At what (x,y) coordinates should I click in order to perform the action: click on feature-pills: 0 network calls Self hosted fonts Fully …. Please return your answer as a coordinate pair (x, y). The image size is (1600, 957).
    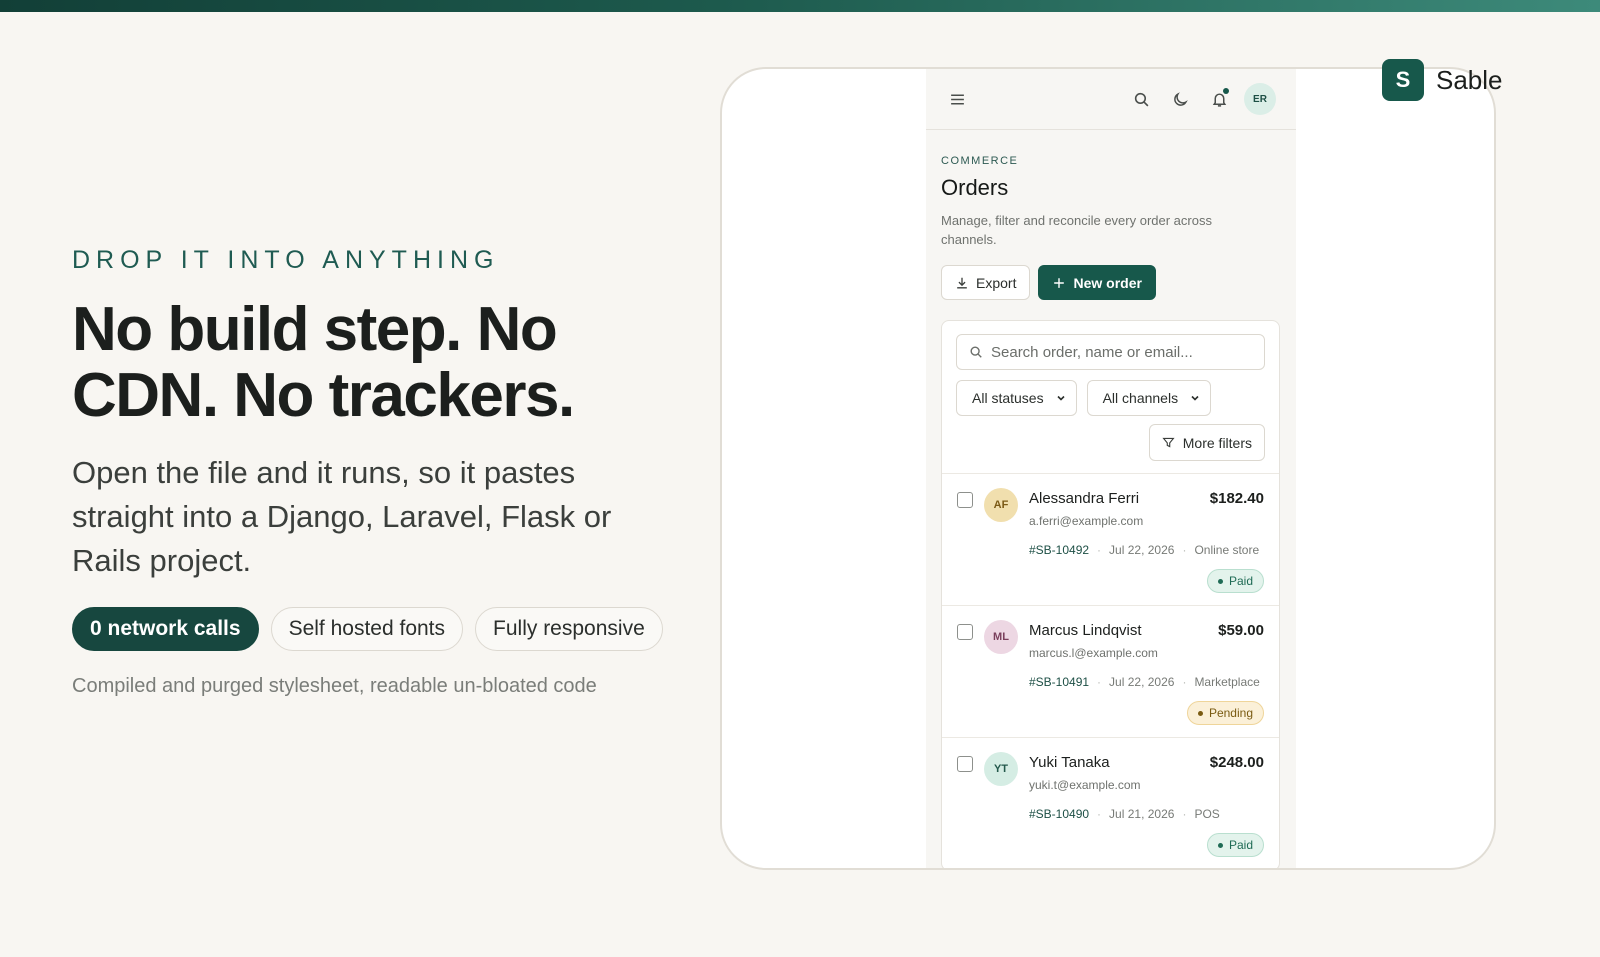
    Looking at the image, I should click on (392, 629).